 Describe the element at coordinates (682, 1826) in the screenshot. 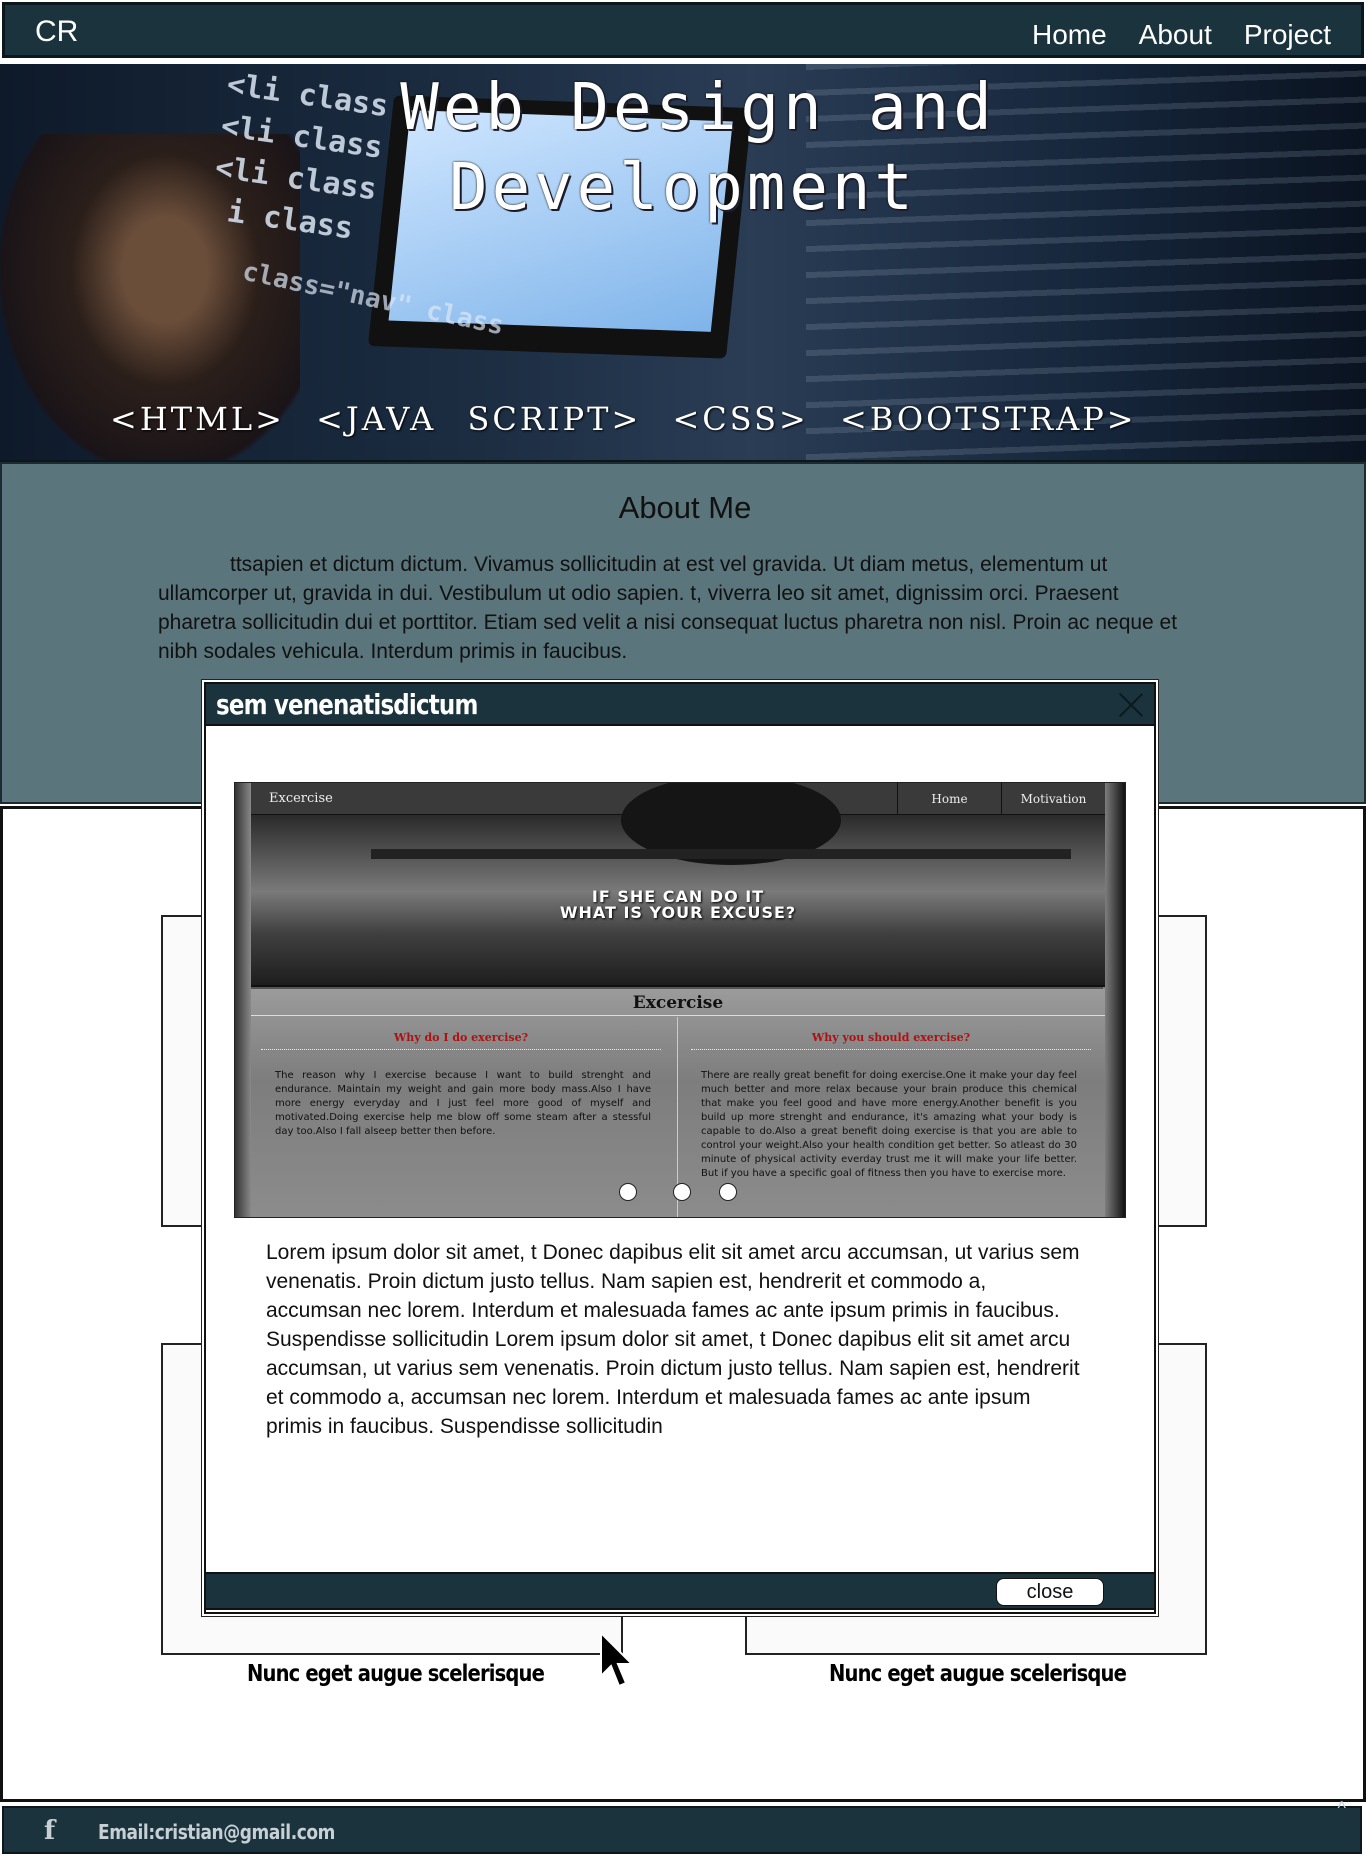

I see `footer: f Email:cristian@gmail.com ^` at that location.